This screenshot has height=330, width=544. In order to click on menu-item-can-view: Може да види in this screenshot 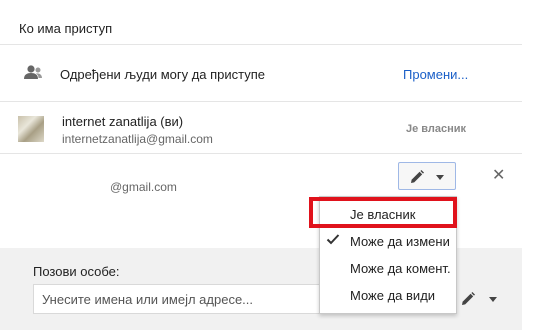, I will do `click(388, 295)`.